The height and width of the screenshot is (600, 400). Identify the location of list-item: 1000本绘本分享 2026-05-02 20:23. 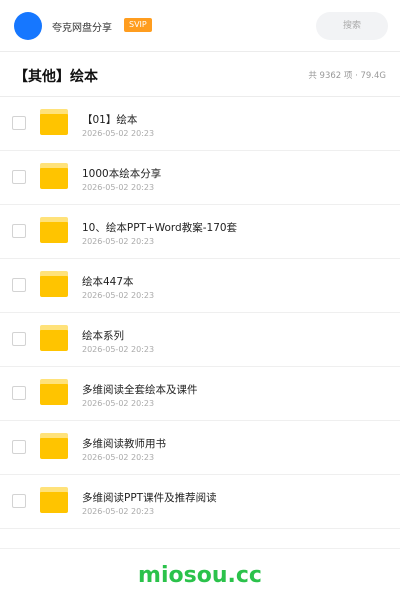
(200, 178).